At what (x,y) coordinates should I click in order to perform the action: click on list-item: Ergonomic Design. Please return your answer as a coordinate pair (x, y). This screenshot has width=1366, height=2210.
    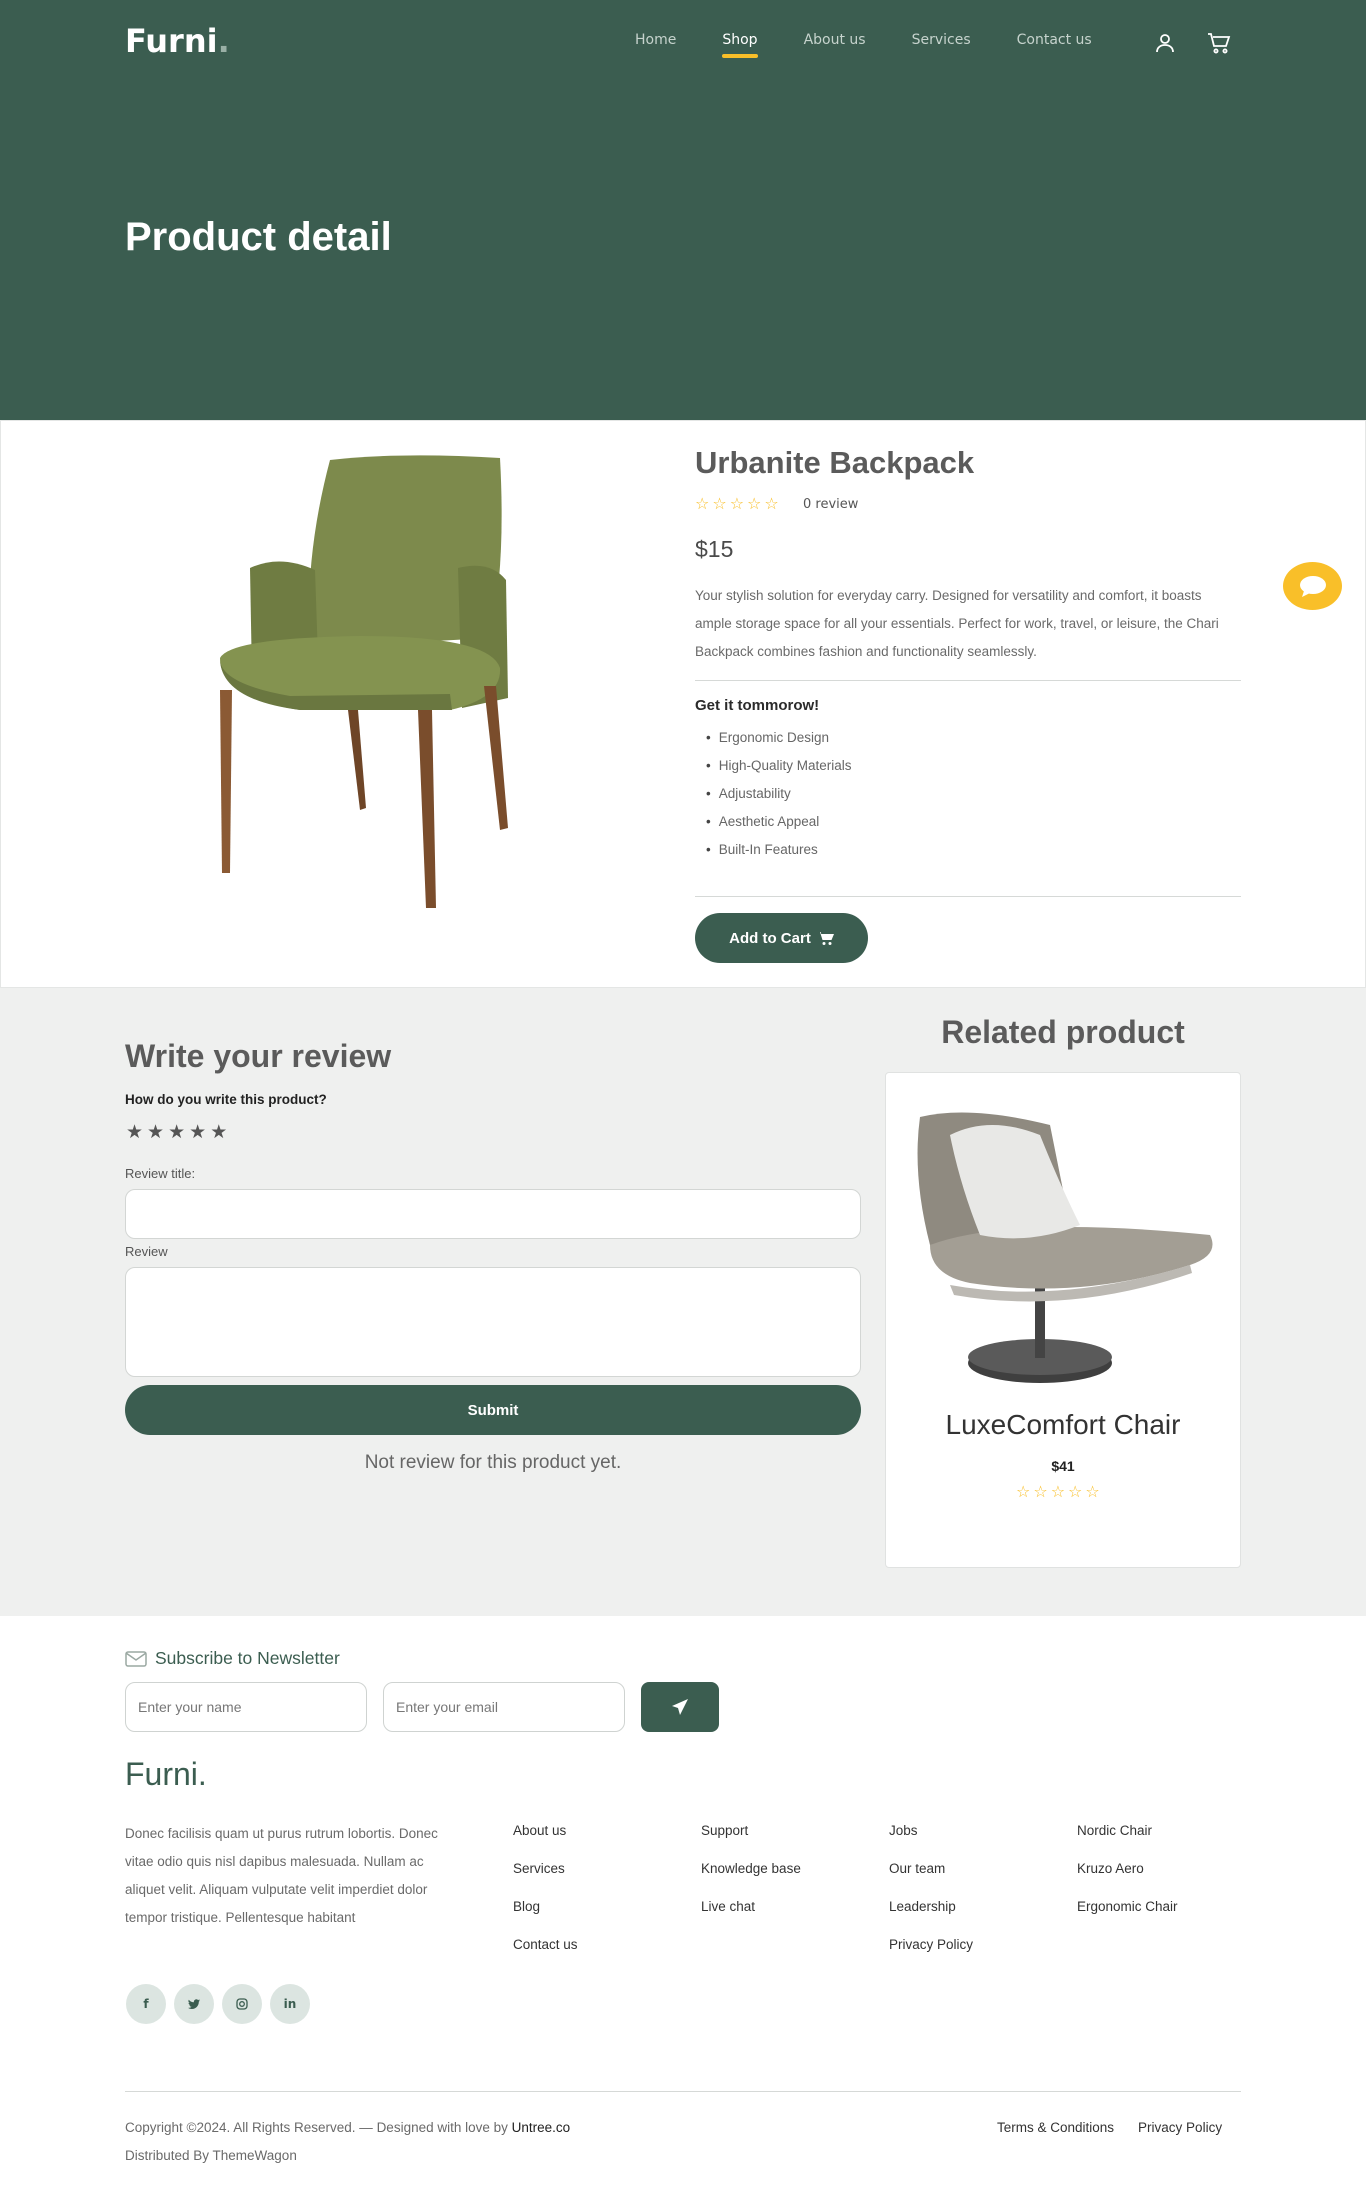
    Looking at the image, I should click on (779, 738).